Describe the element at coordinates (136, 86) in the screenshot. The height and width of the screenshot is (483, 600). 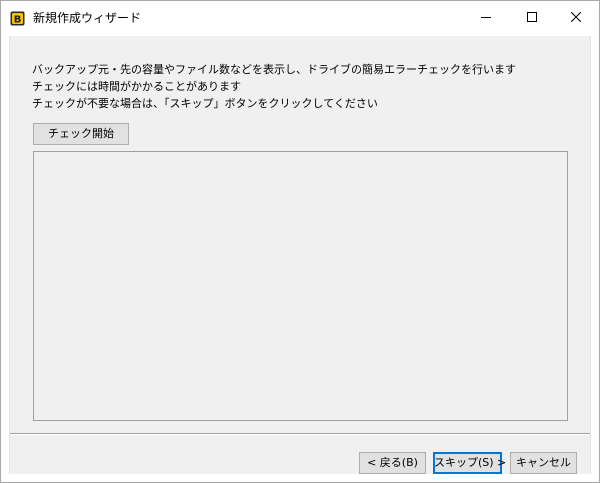
I see `description-line: チェックには時間がかかることがあります` at that location.